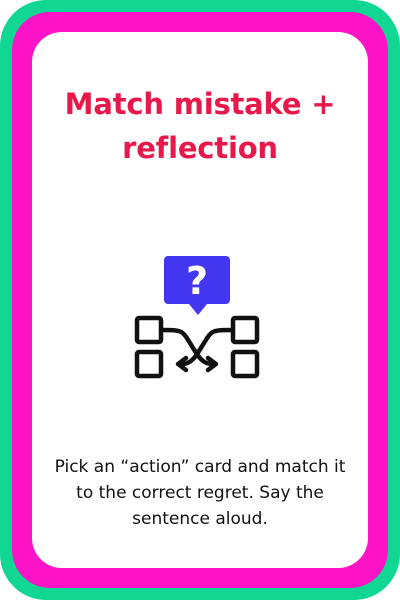 The width and height of the screenshot is (400, 600). What do you see at coordinates (149, 330) in the screenshot?
I see `left-top-box-icon` at bounding box center [149, 330].